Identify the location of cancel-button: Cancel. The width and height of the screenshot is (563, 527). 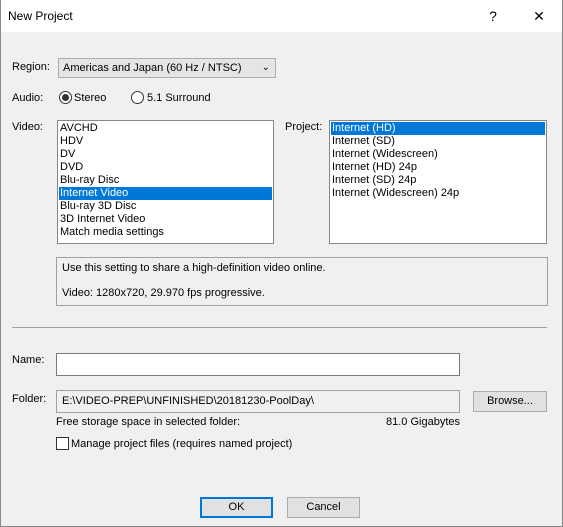
(323, 507).